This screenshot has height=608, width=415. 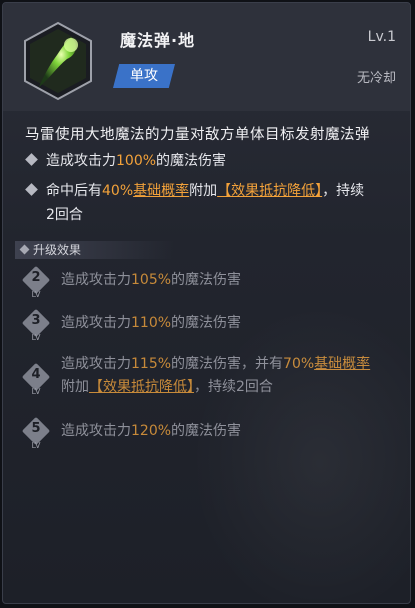 What do you see at coordinates (151, 280) in the screenshot?
I see `upgrade-text-2: 造成攻击力105%的魔法伤害` at bounding box center [151, 280].